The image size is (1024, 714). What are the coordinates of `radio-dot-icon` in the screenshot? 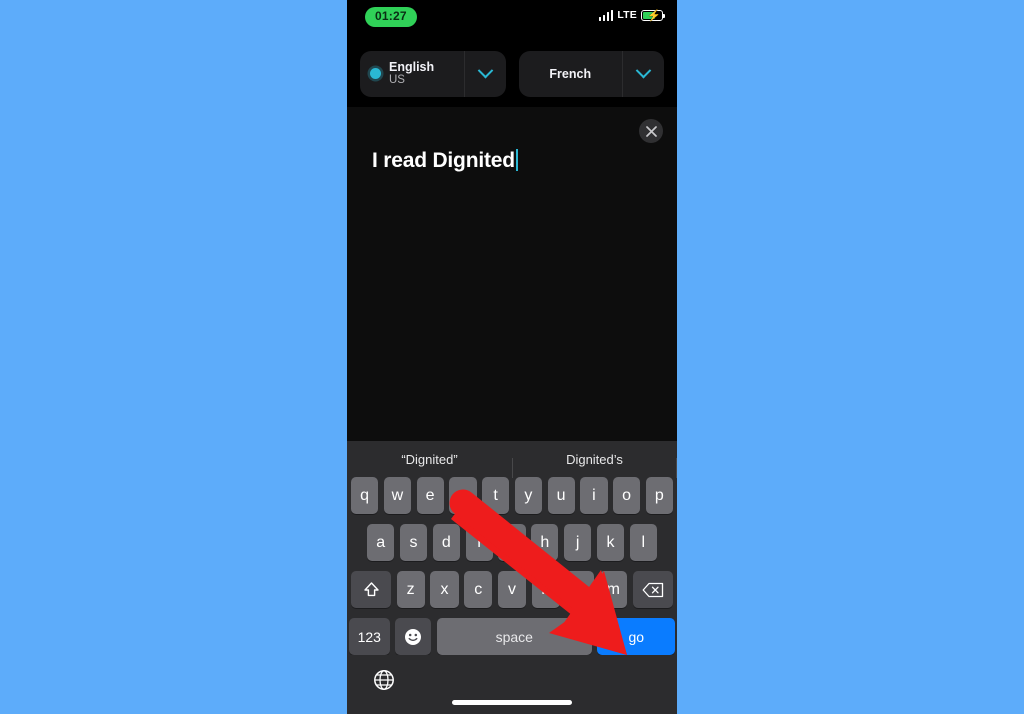 It's located at (375, 73).